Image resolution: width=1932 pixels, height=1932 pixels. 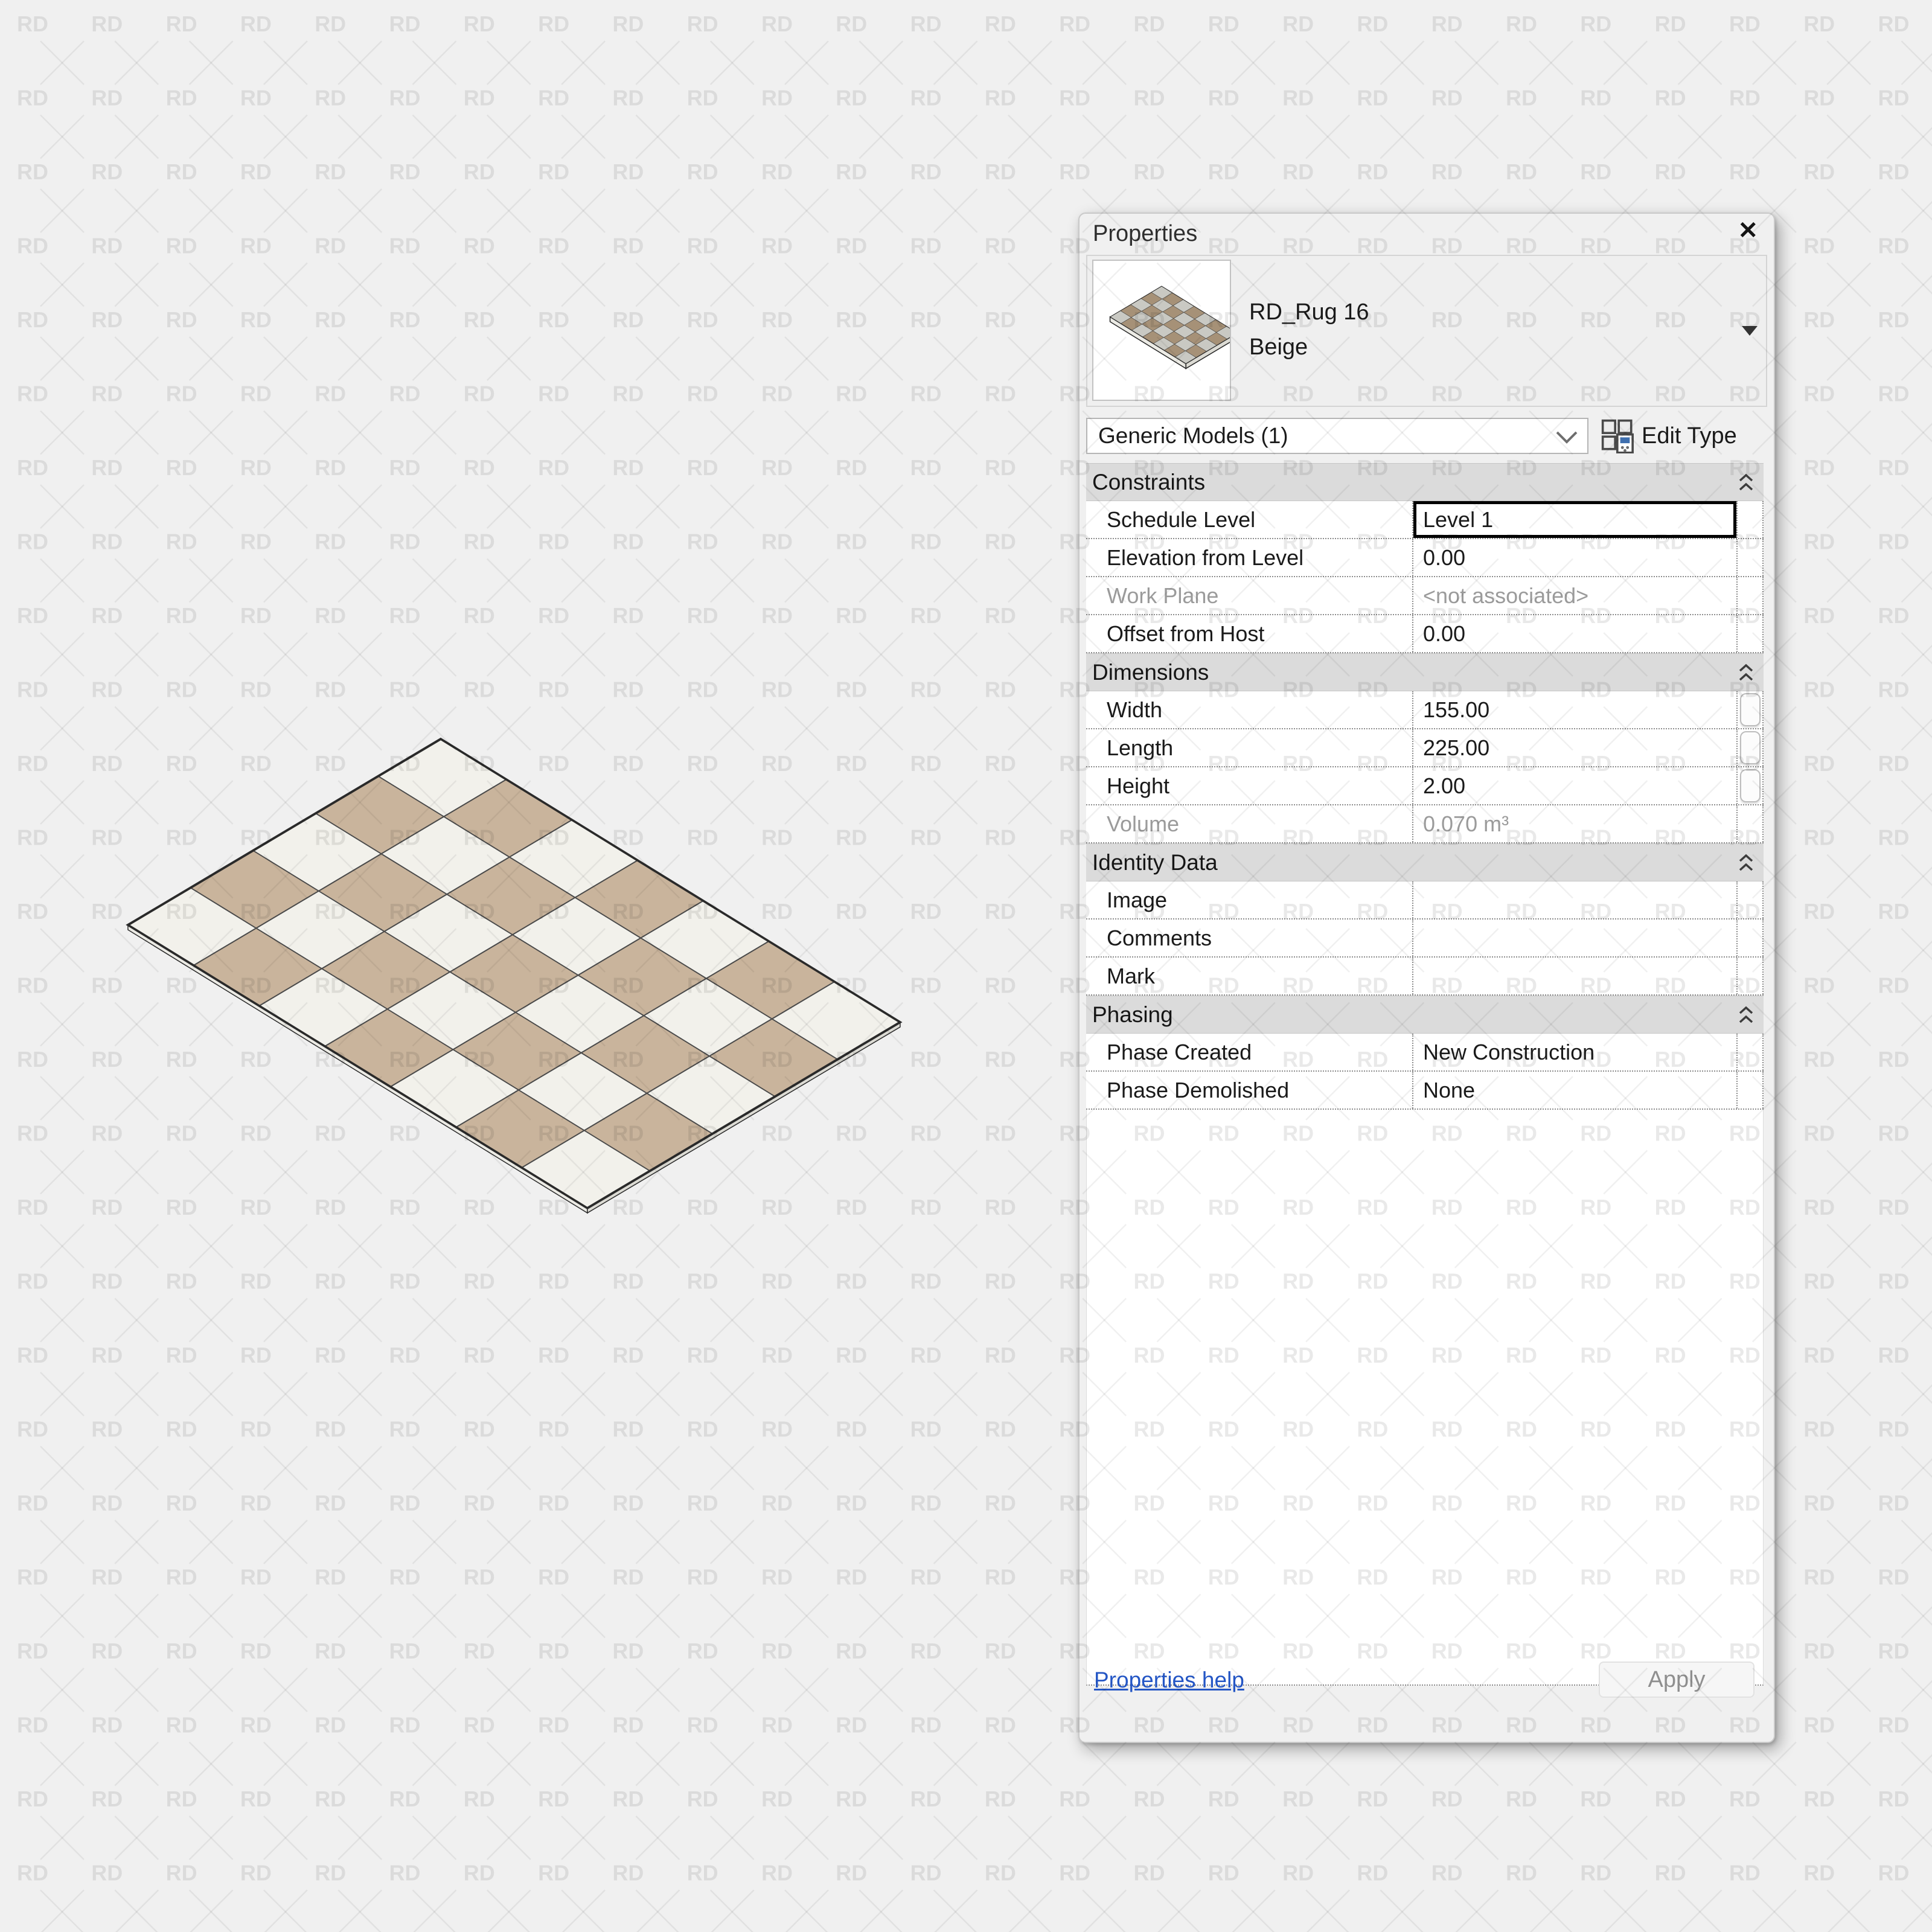 I want to click on property-value: 0.070 m³, so click(x=1574, y=824).